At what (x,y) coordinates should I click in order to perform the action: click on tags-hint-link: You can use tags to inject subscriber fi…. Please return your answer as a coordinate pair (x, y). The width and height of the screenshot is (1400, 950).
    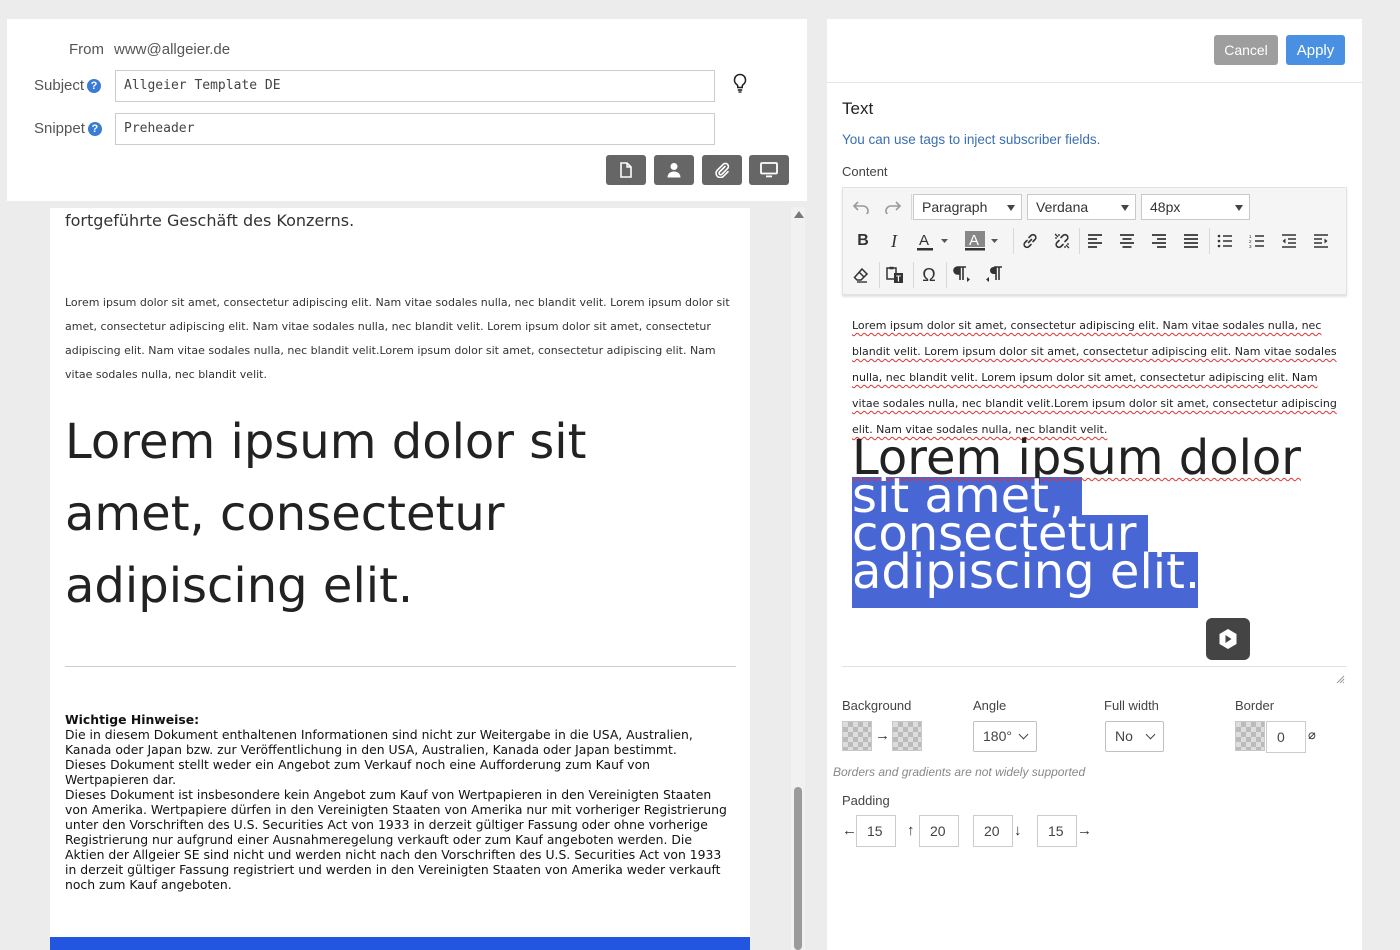
    Looking at the image, I should click on (971, 139).